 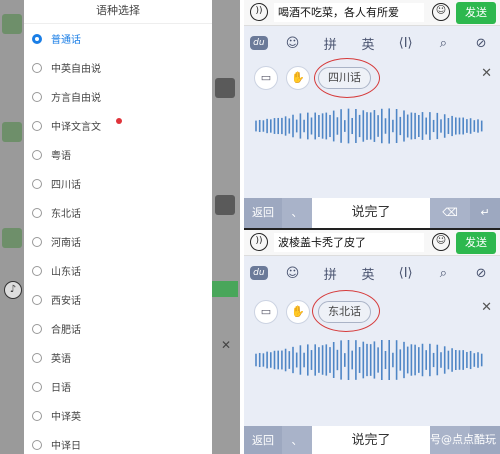 I want to click on sheet-title: 语种选择, so click(x=118, y=12).